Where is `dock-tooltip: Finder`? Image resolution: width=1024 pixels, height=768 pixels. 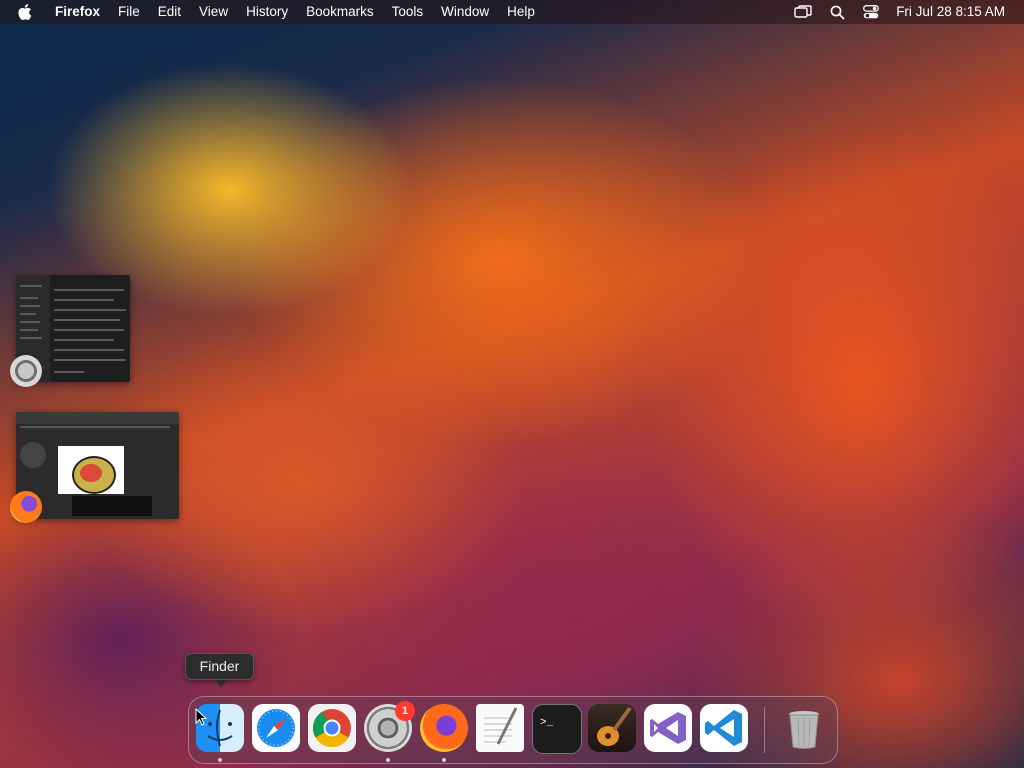 dock-tooltip: Finder is located at coordinates (219, 670).